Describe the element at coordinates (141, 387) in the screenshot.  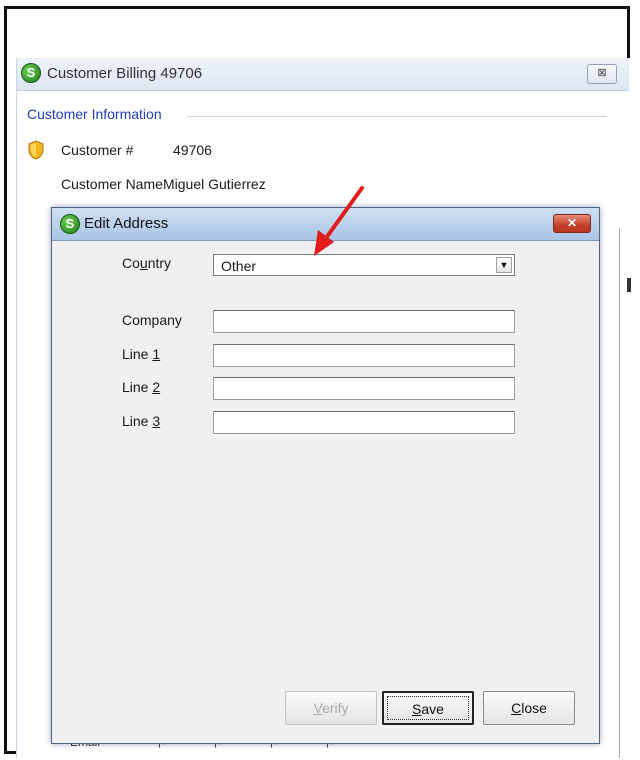
I see `line-2-label: Line 2` at that location.